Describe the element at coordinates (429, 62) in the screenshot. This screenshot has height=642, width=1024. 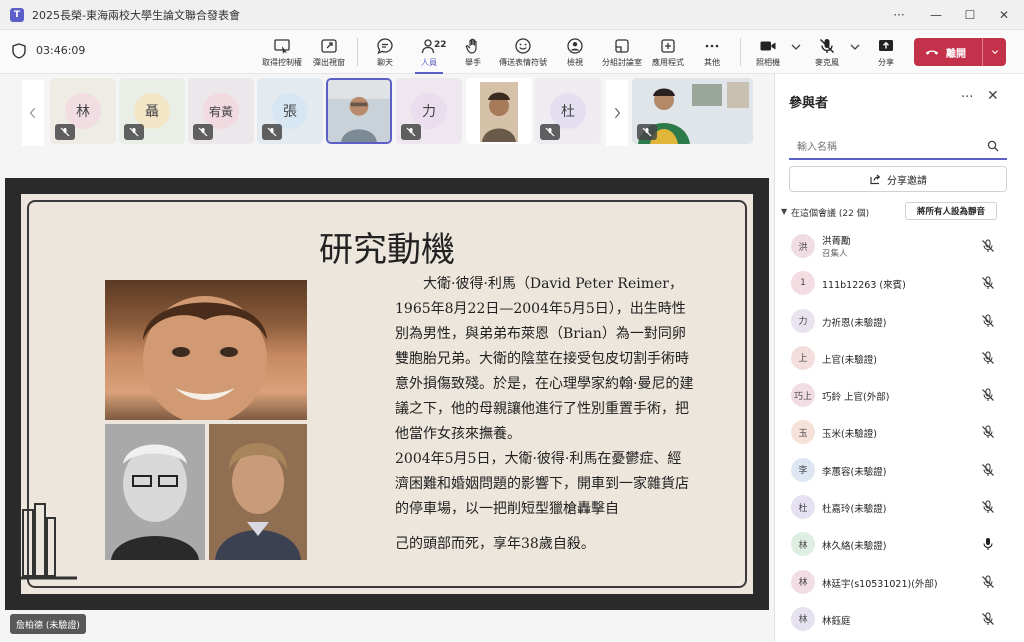
I see `people-label: 人員` at that location.